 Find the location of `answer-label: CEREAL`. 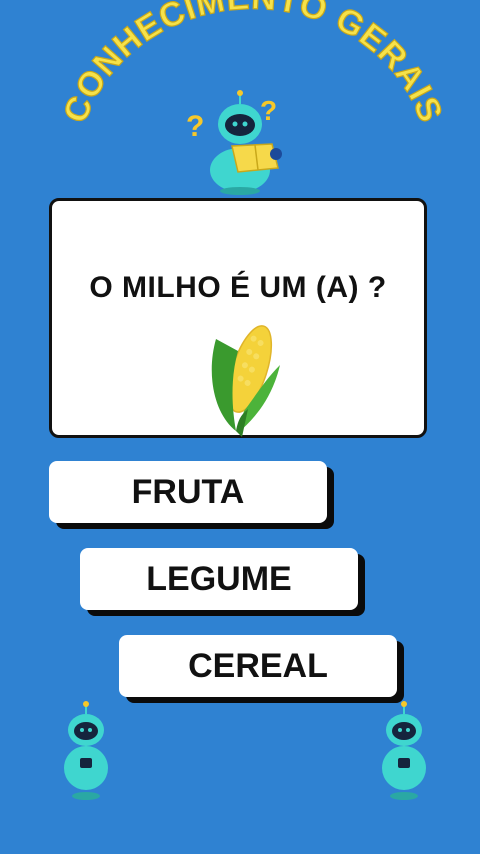

answer-label: CEREAL is located at coordinates (258, 665).